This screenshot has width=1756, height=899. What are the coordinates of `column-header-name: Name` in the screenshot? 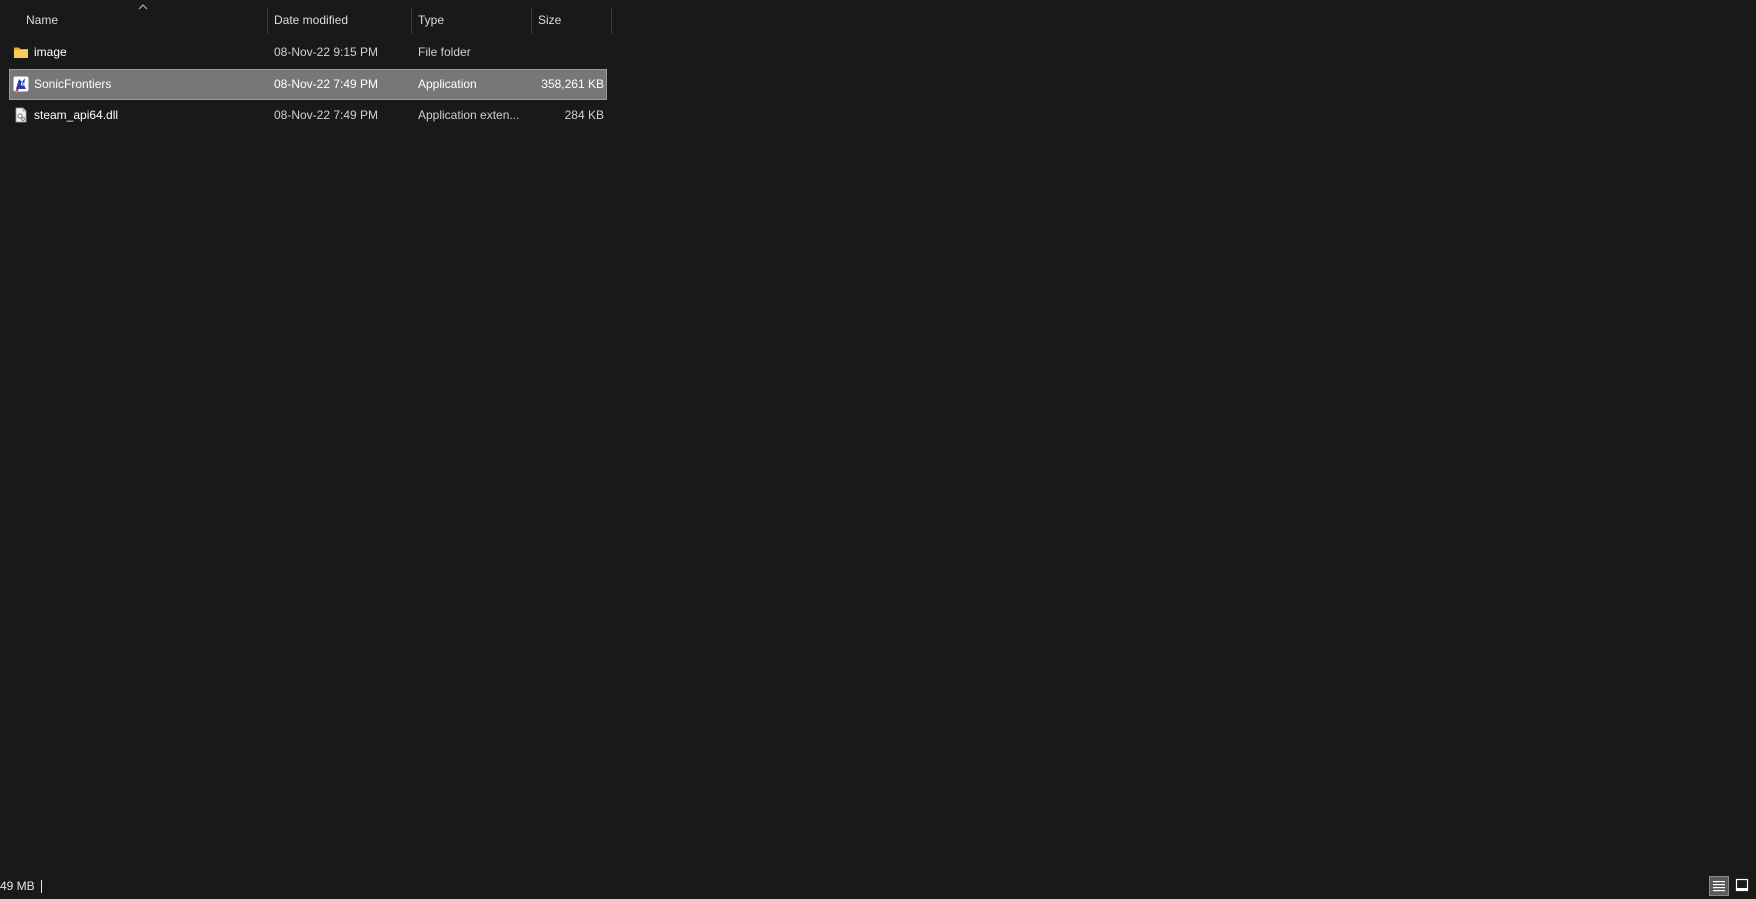 It's located at (42, 20).